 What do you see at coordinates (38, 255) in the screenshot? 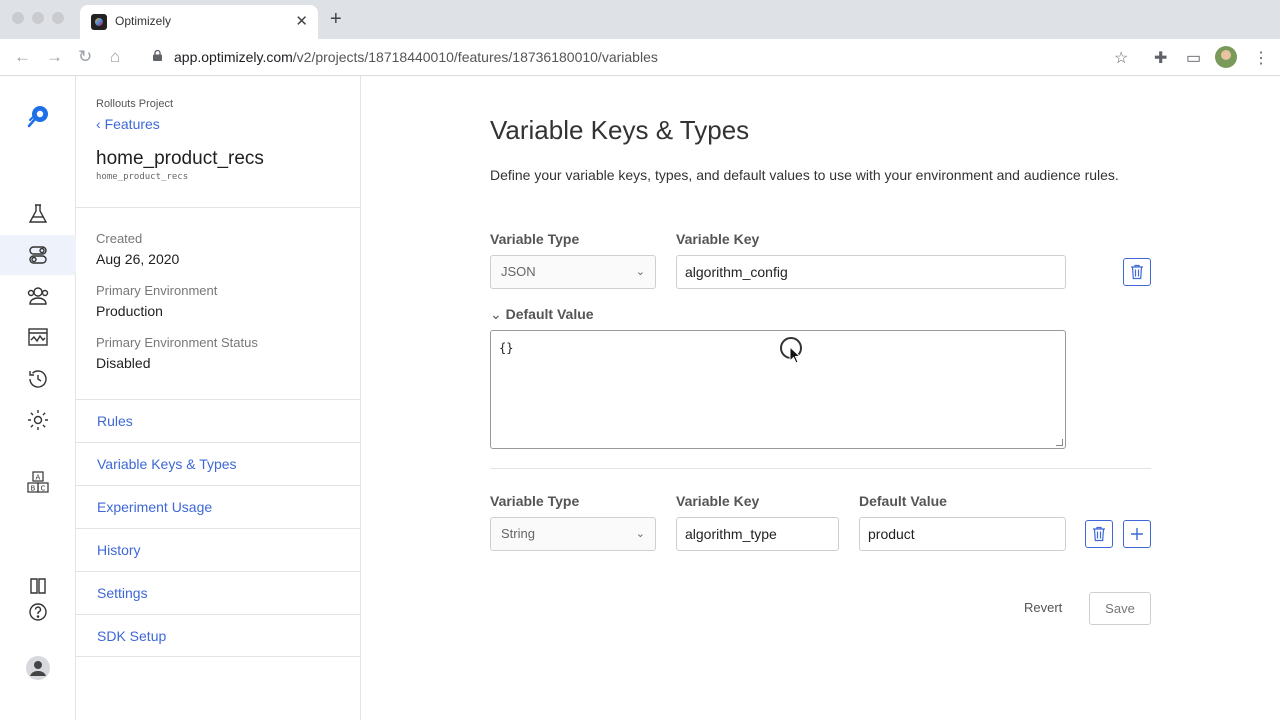
I see `toggle-icon` at bounding box center [38, 255].